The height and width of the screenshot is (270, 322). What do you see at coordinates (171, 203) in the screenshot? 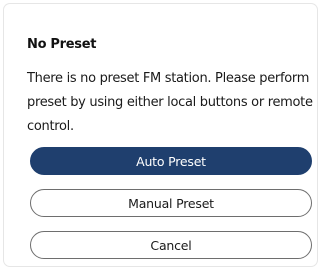
I see `manual-preset-button: Manual Preset` at bounding box center [171, 203].